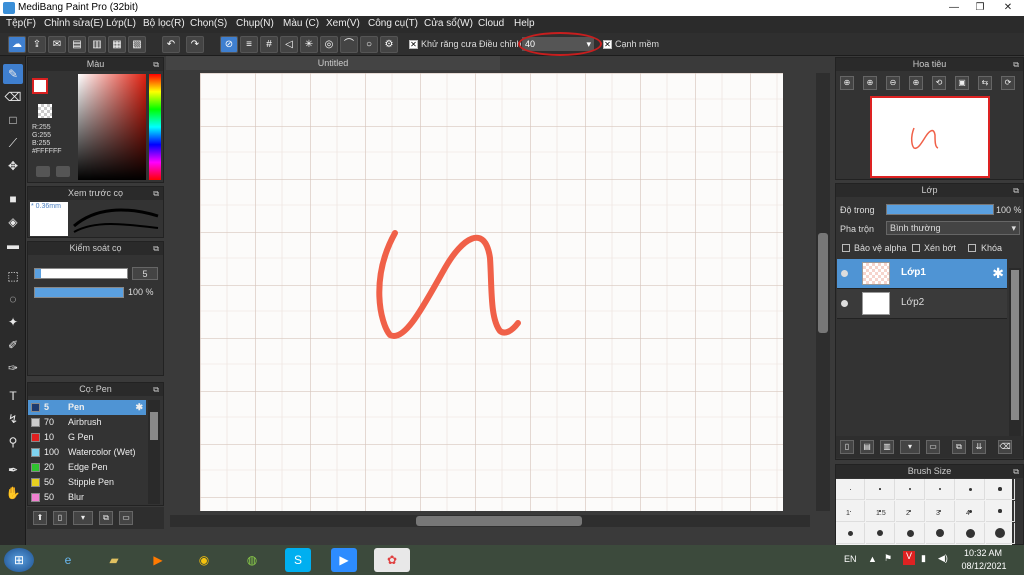 This screenshot has width=1024, height=575. What do you see at coordinates (204, 560) in the screenshot?
I see `chrome-icon: ◉` at bounding box center [204, 560].